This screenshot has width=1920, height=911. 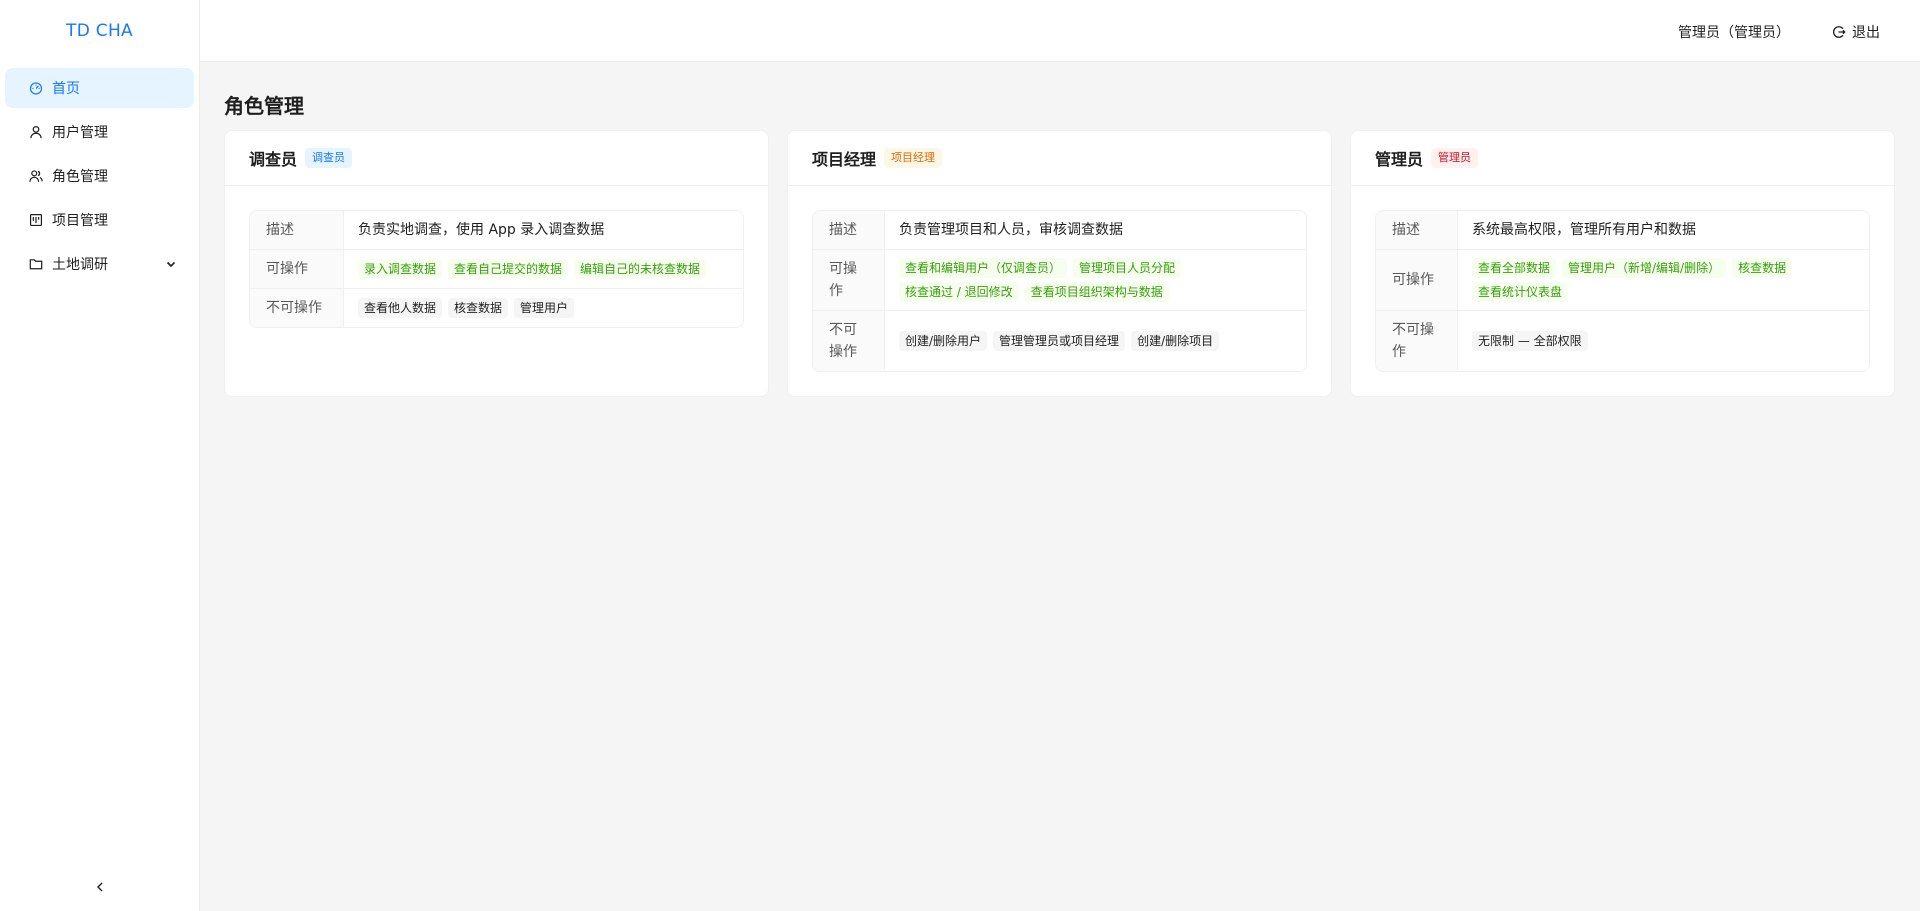 I want to click on role-tag: 调查员, so click(x=329, y=158).